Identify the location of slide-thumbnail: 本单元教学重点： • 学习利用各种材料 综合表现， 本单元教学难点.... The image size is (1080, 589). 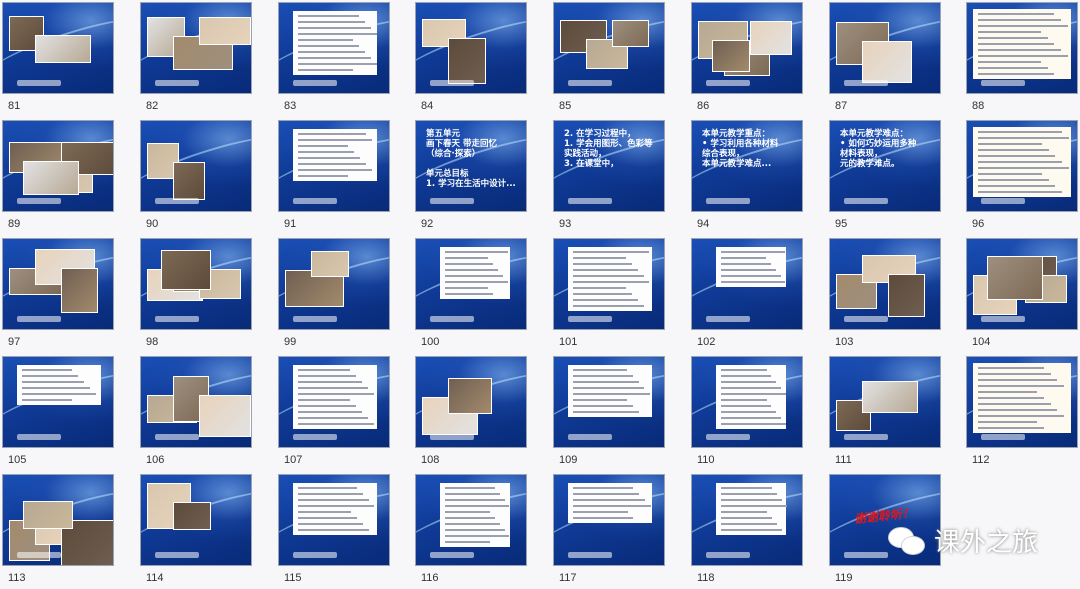
(747, 166).